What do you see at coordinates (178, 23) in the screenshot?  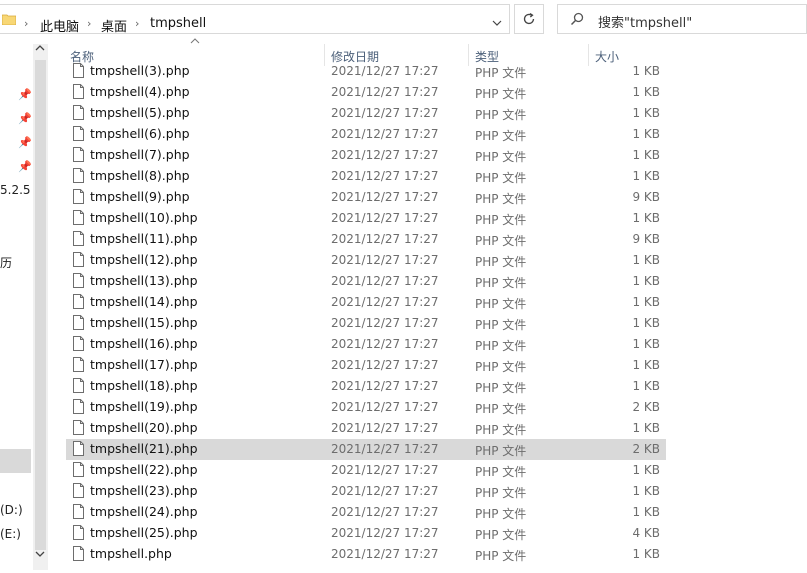 I see `breadcrumb-tmpshell: tmpshell` at bounding box center [178, 23].